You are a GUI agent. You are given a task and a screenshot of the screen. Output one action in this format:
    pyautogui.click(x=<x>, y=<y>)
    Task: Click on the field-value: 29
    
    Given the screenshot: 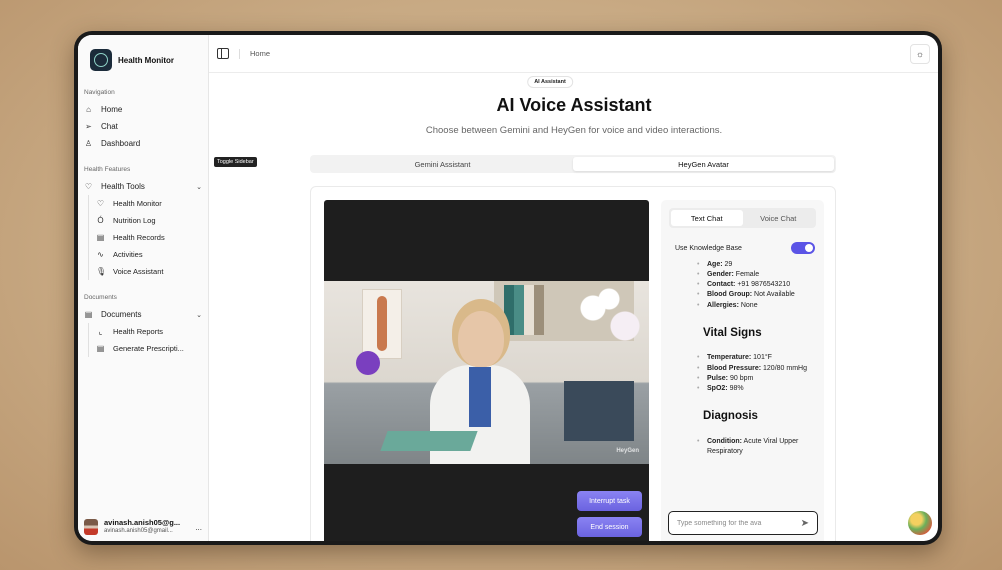 What is the action you would take?
    pyautogui.click(x=727, y=264)
    